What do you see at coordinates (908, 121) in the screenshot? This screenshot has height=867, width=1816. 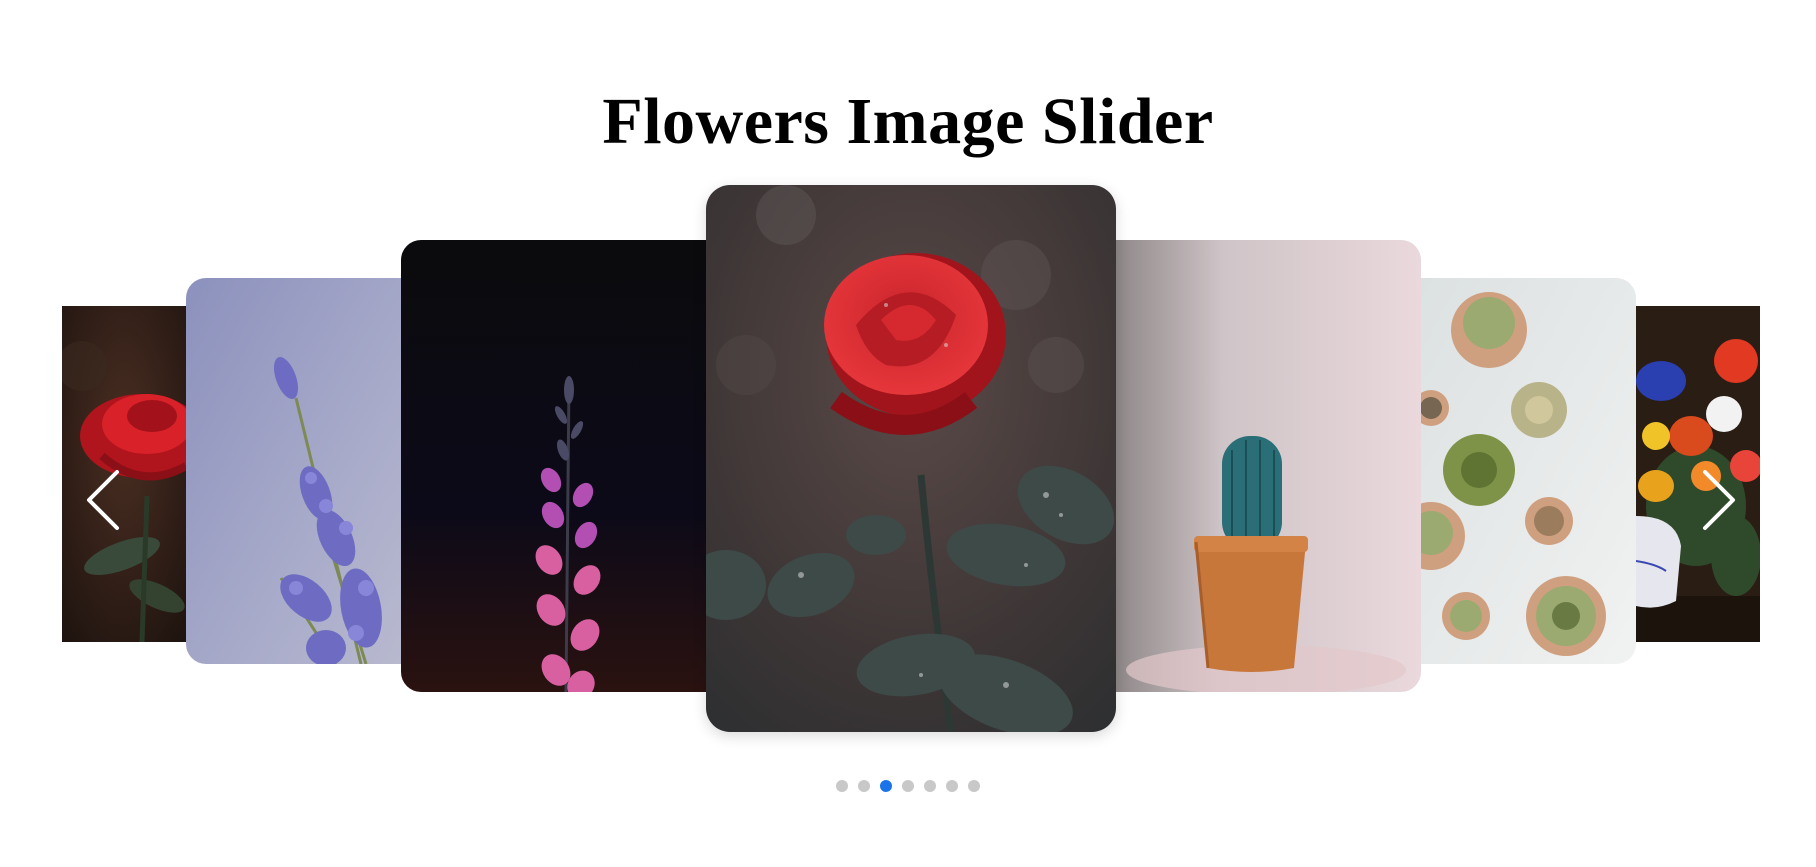 I see `page-title: Flowers Image Slider` at bounding box center [908, 121].